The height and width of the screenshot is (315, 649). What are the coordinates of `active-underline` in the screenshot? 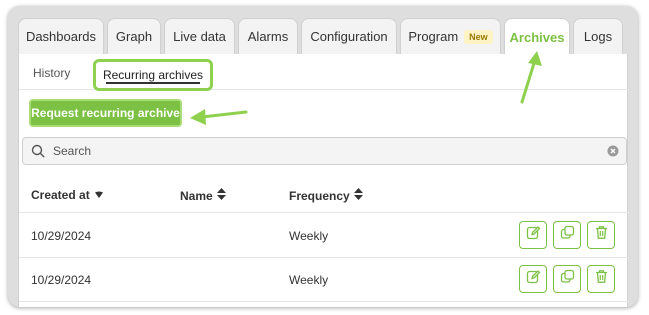 It's located at (153, 83).